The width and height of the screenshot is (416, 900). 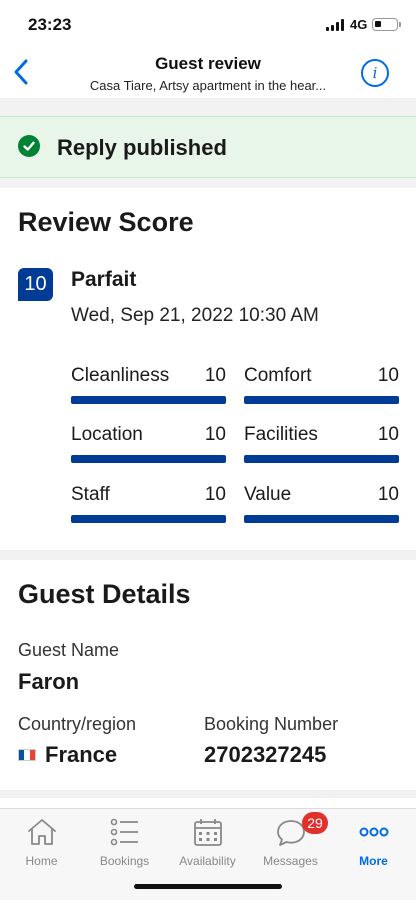 I want to click on tab-label: More, so click(x=373, y=861).